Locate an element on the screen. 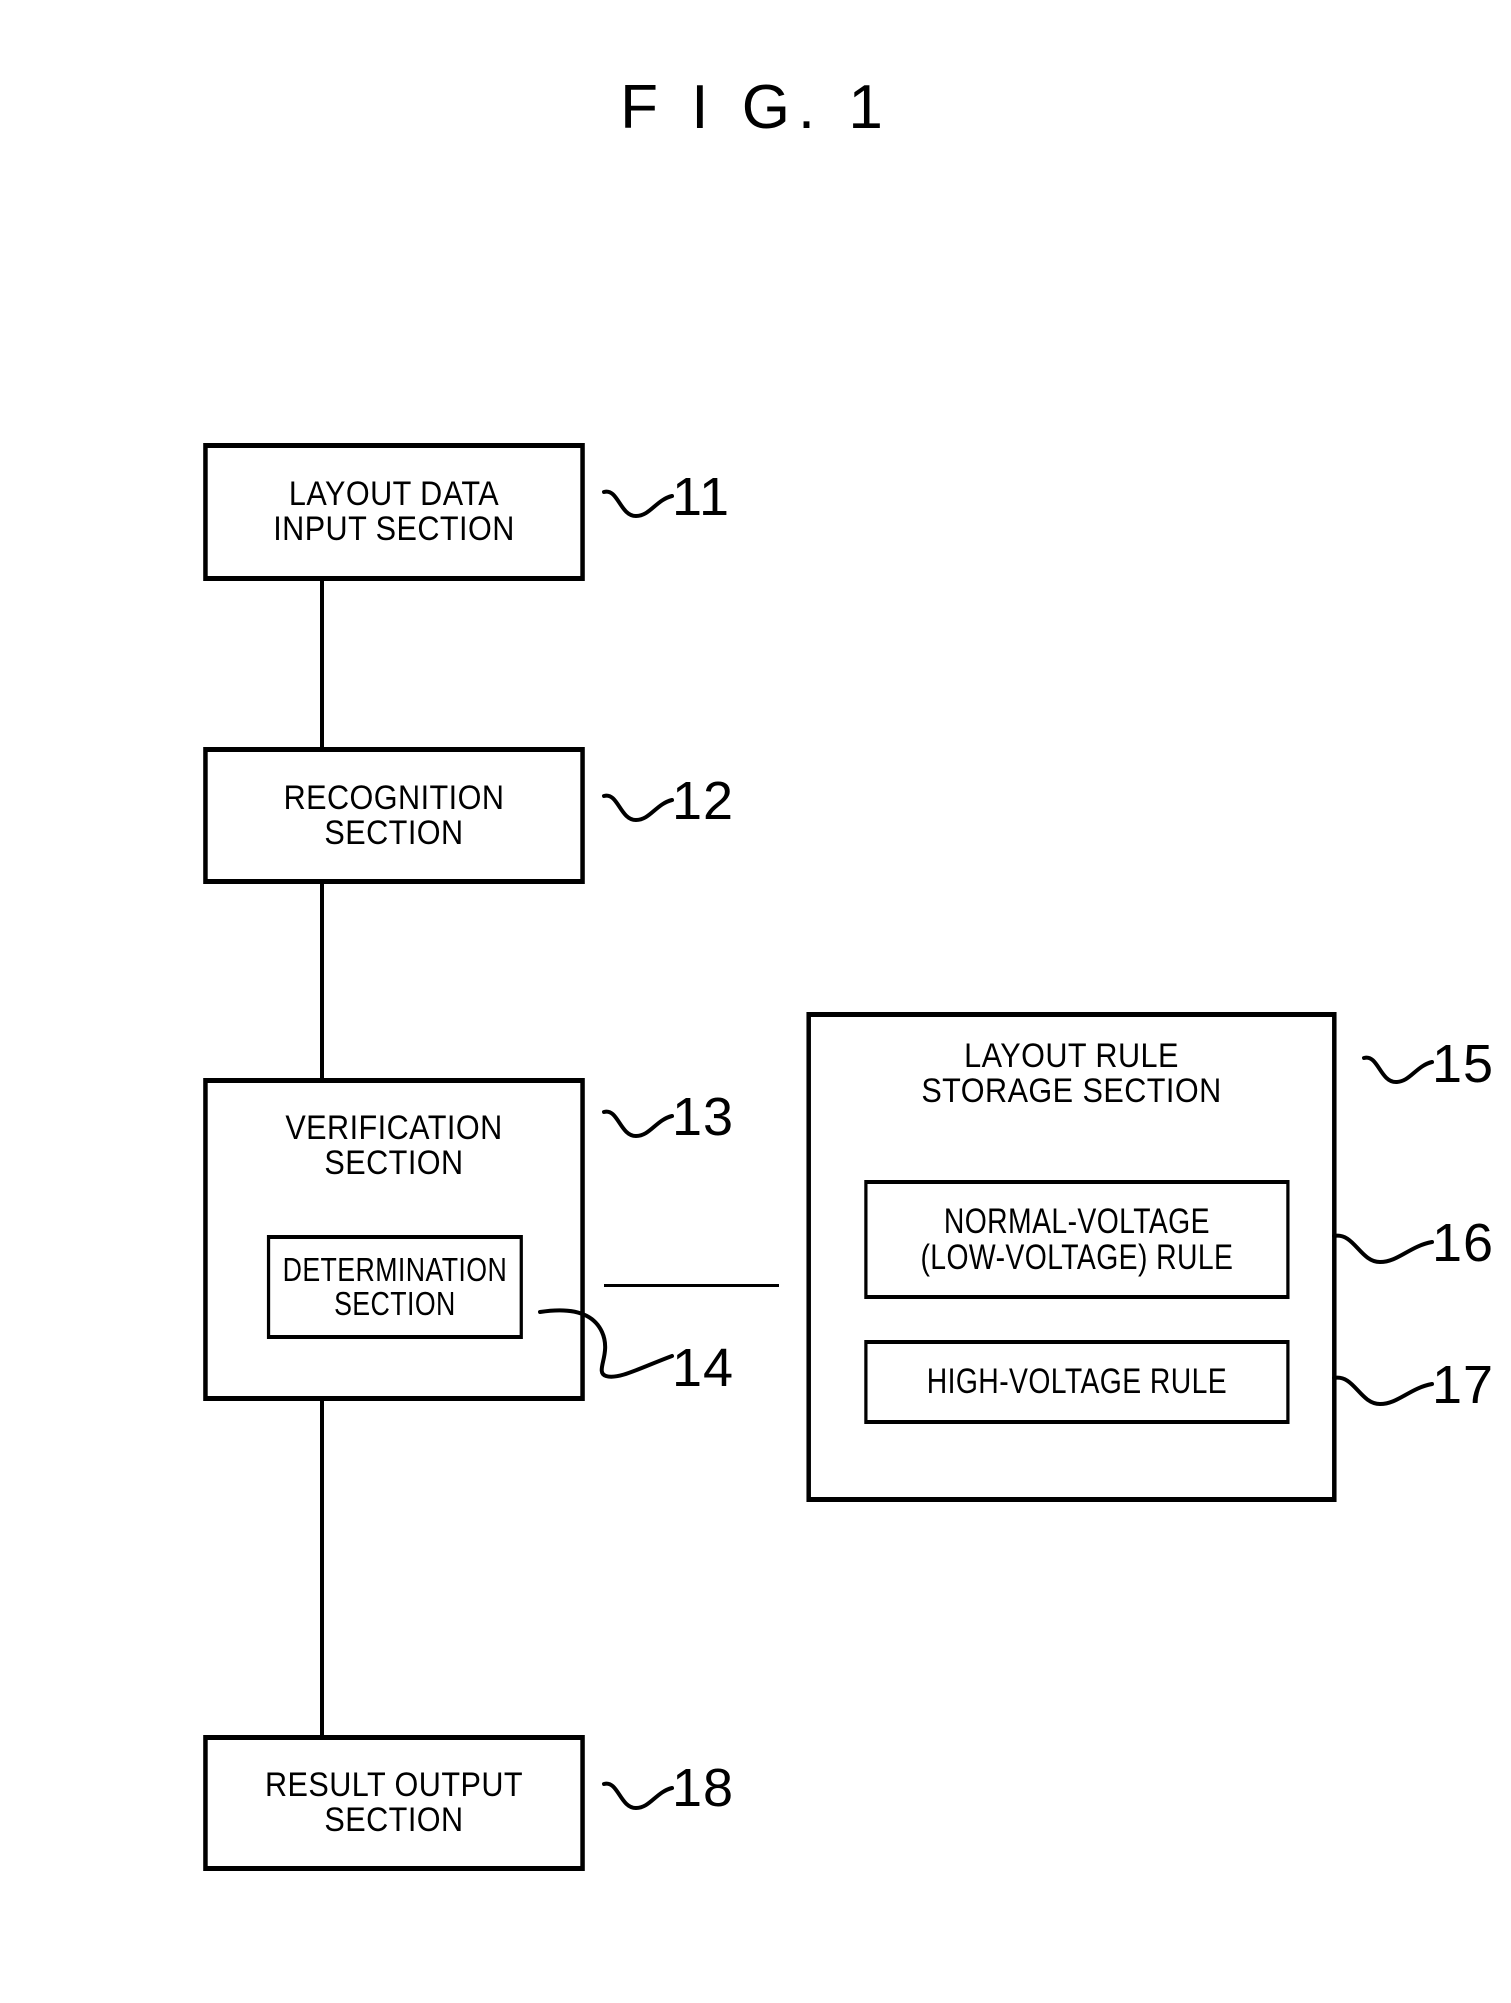 This screenshot has width=1511, height=2003. normal-voltage-rule-line-1: NORMAL-VOLTAGE is located at coordinates (1076, 1221).